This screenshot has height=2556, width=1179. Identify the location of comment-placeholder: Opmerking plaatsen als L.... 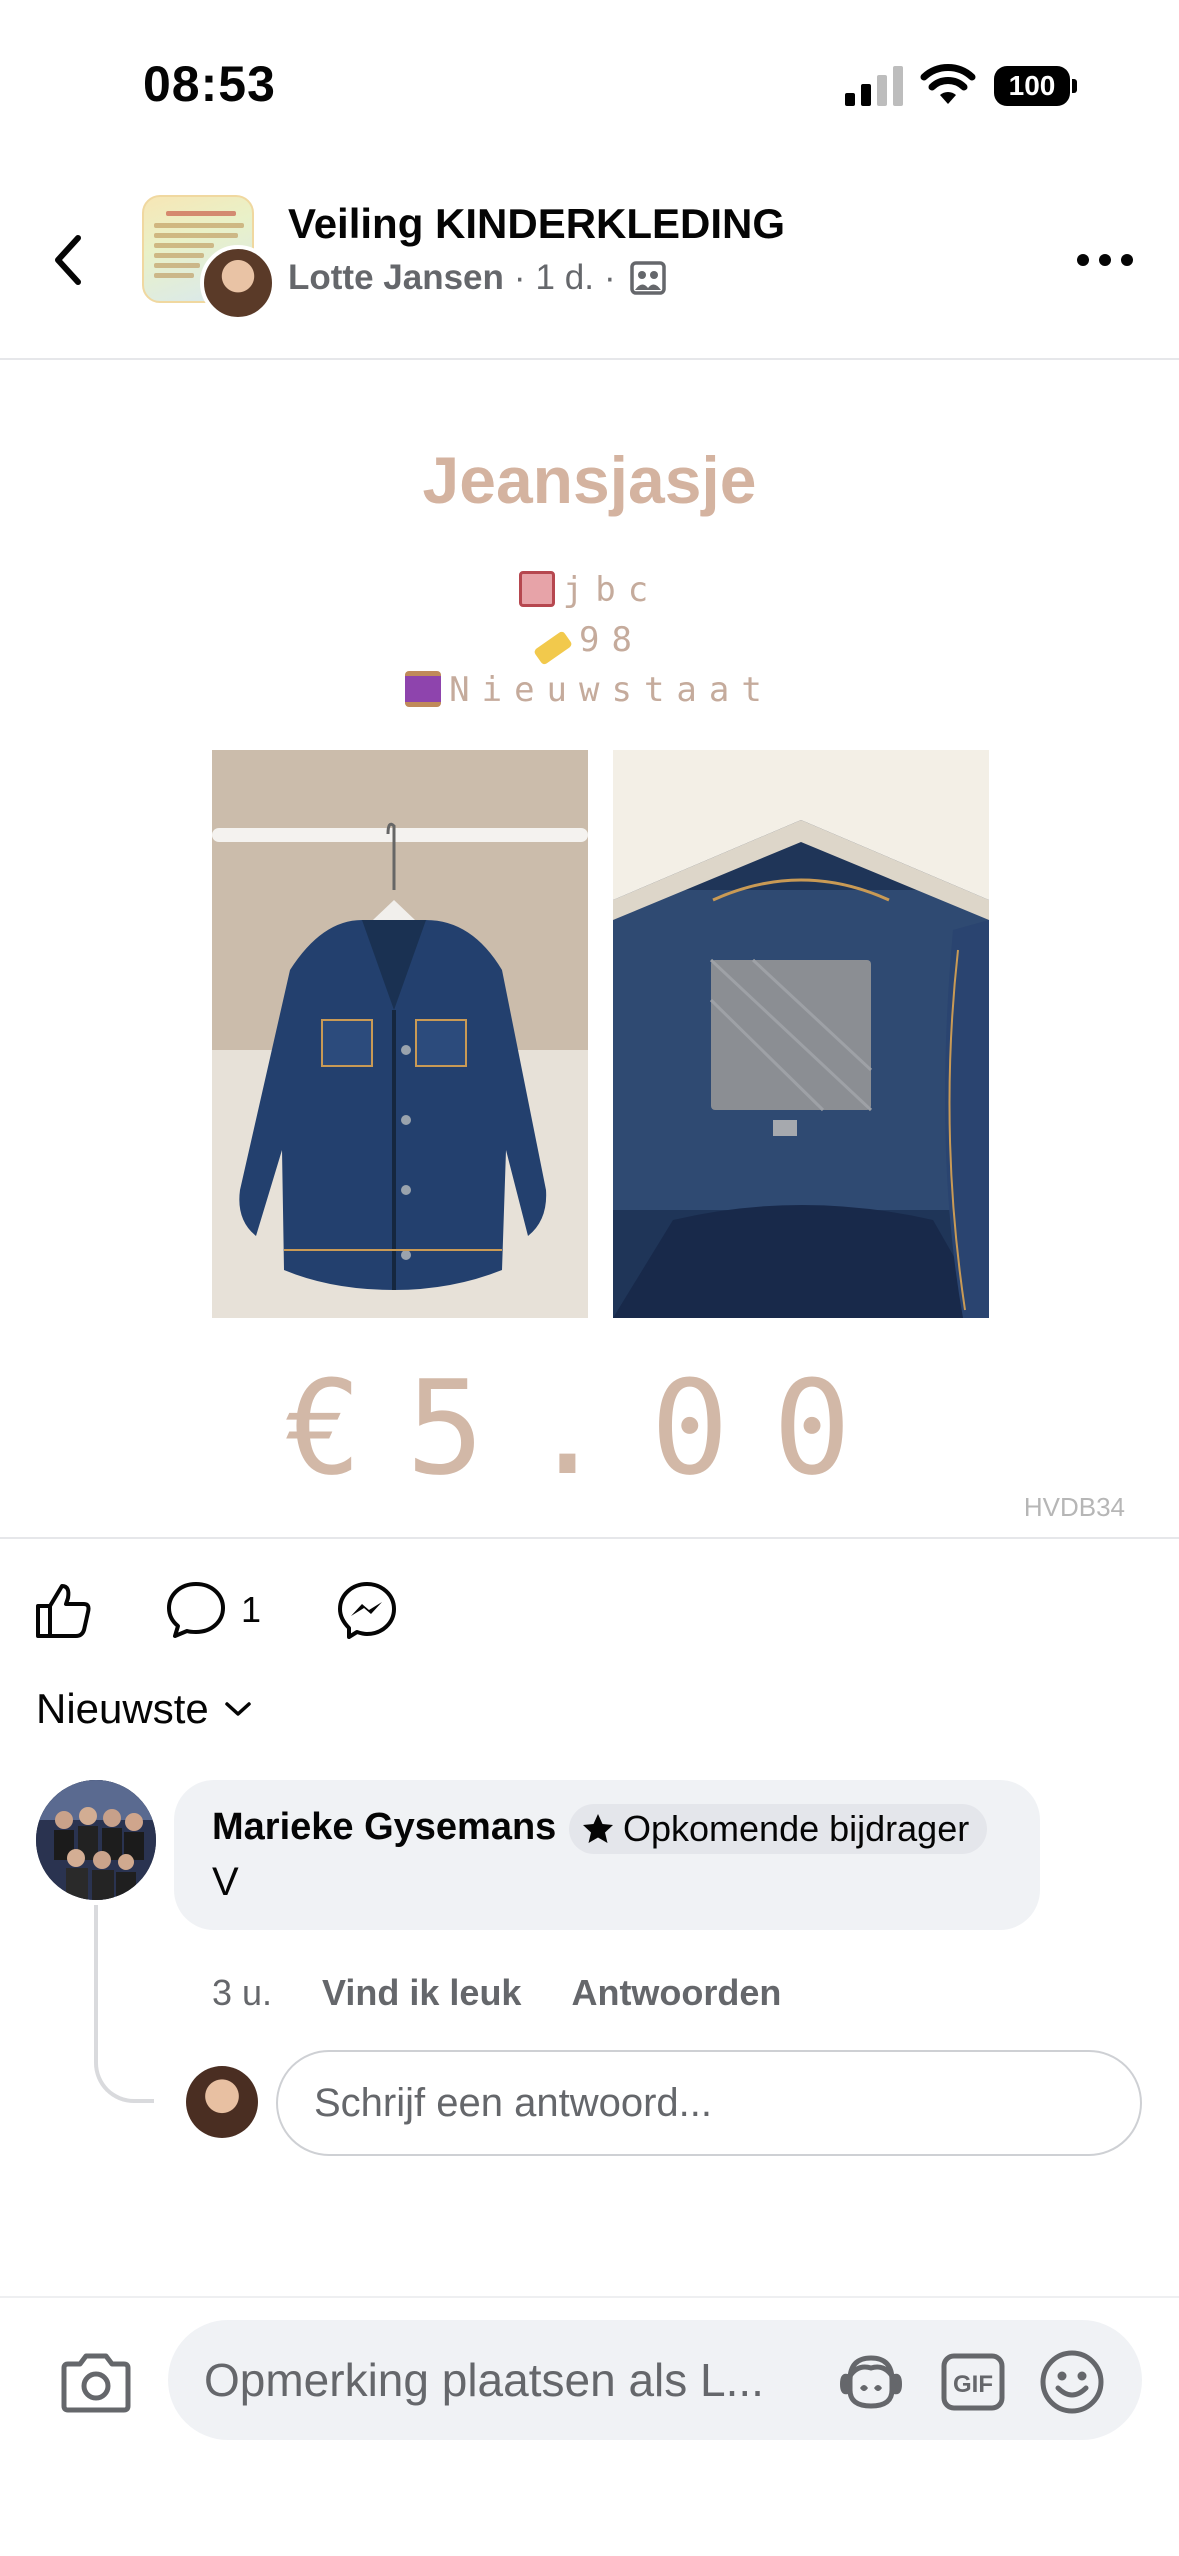
(484, 2380).